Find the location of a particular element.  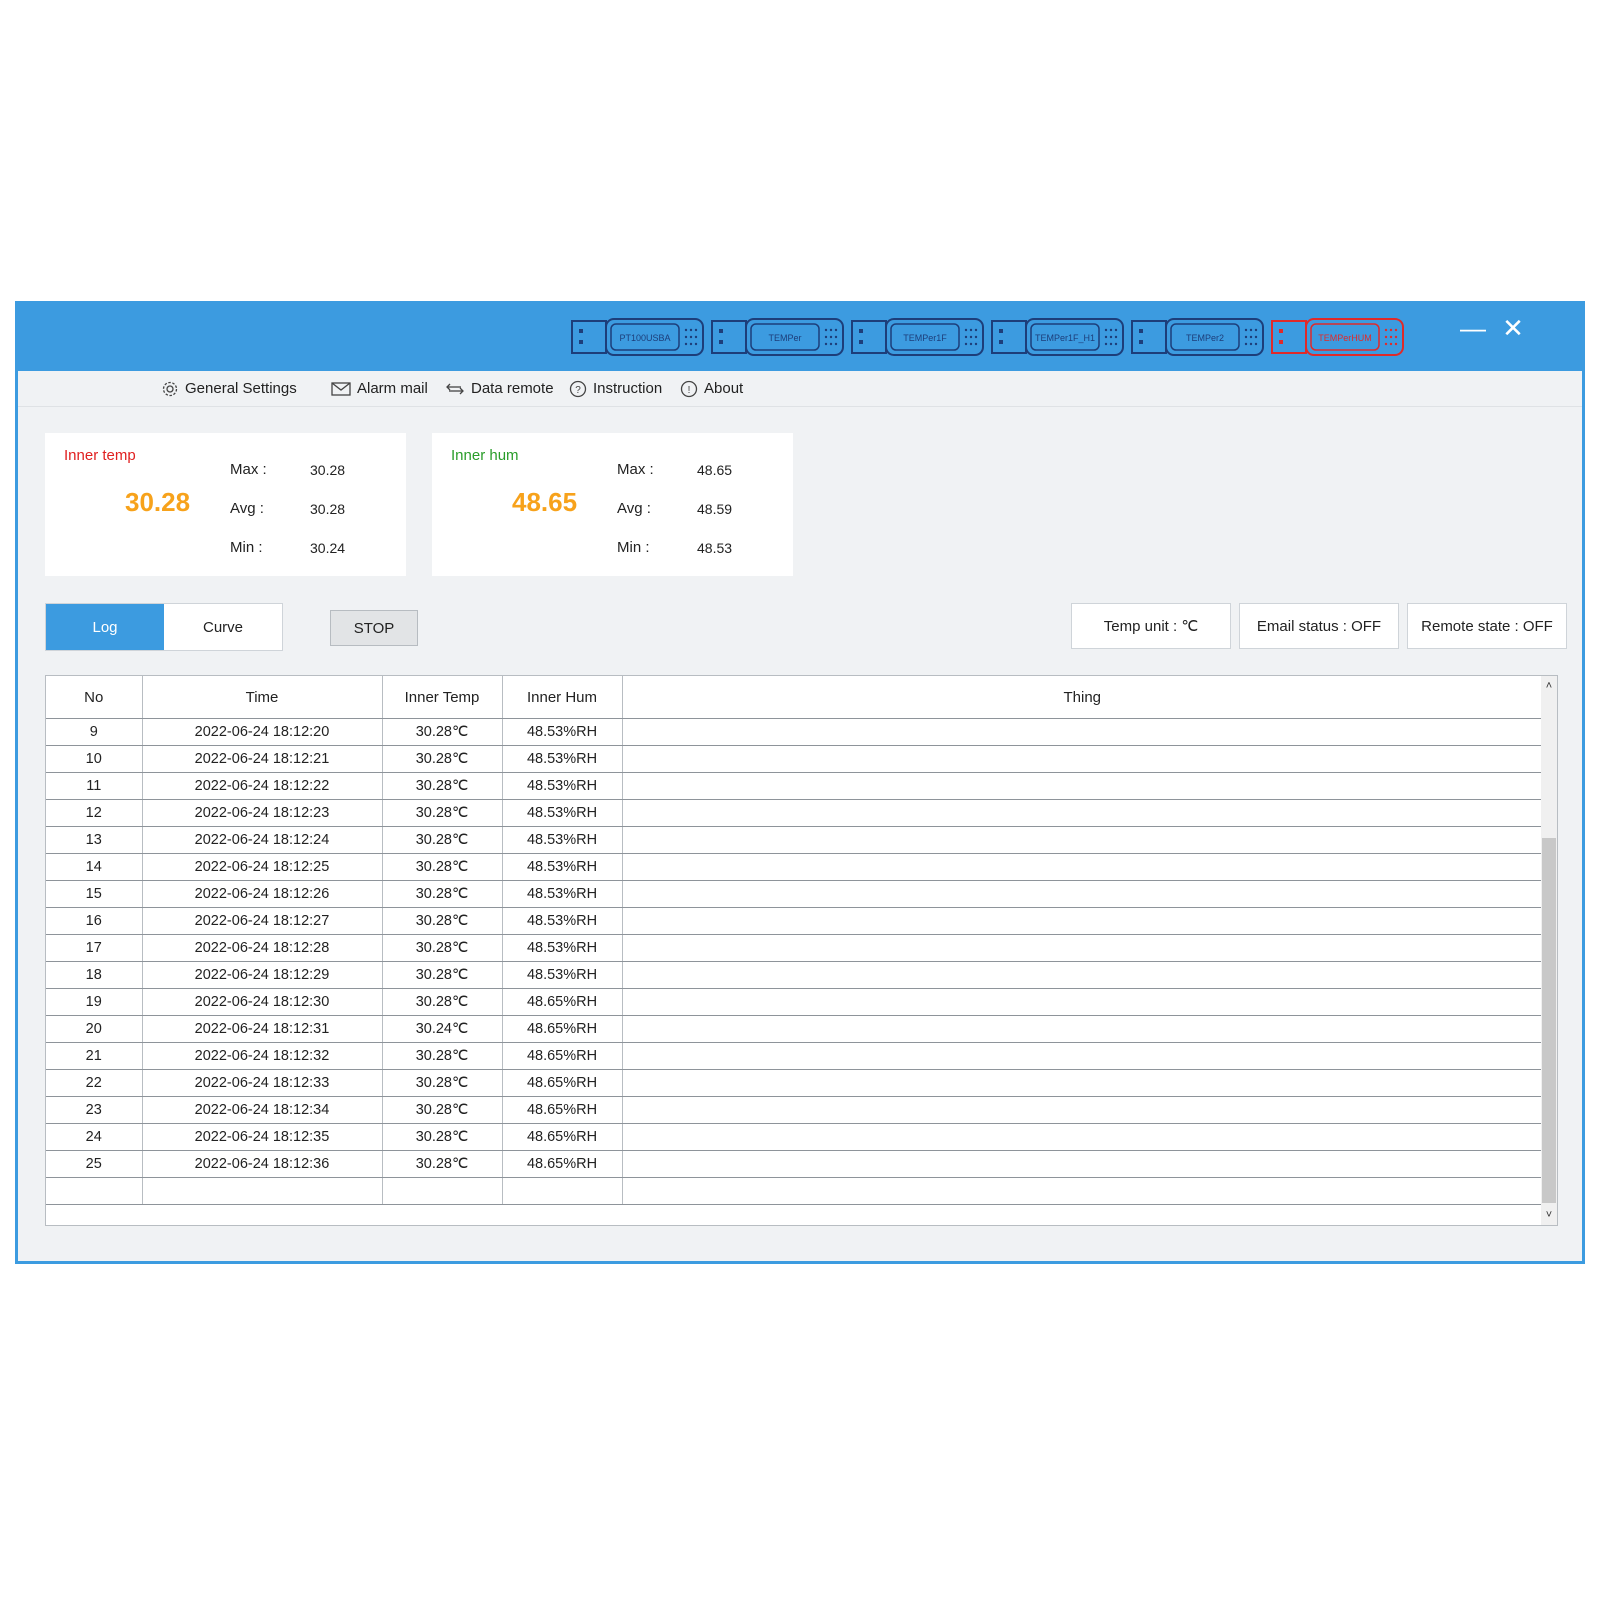

cell-time: 2022-06-24 18:12:33 is located at coordinates (262, 1083).